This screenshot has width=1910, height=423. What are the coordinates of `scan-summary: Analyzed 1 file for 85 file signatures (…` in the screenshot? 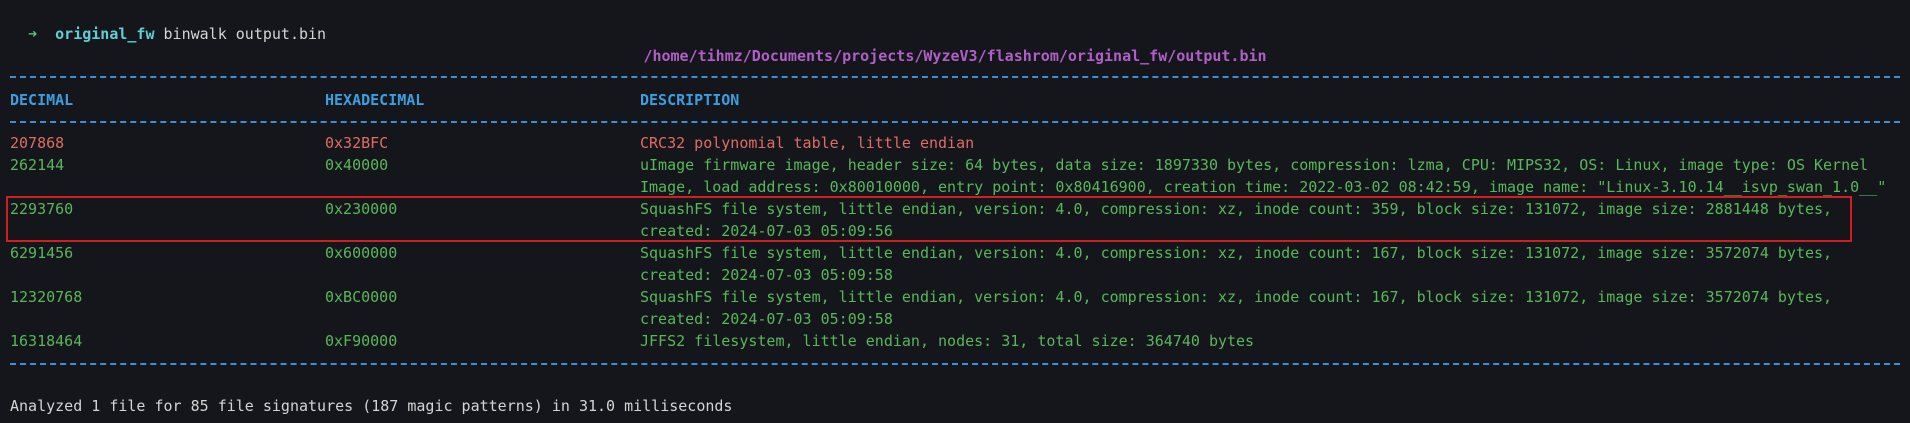 It's located at (371, 406).